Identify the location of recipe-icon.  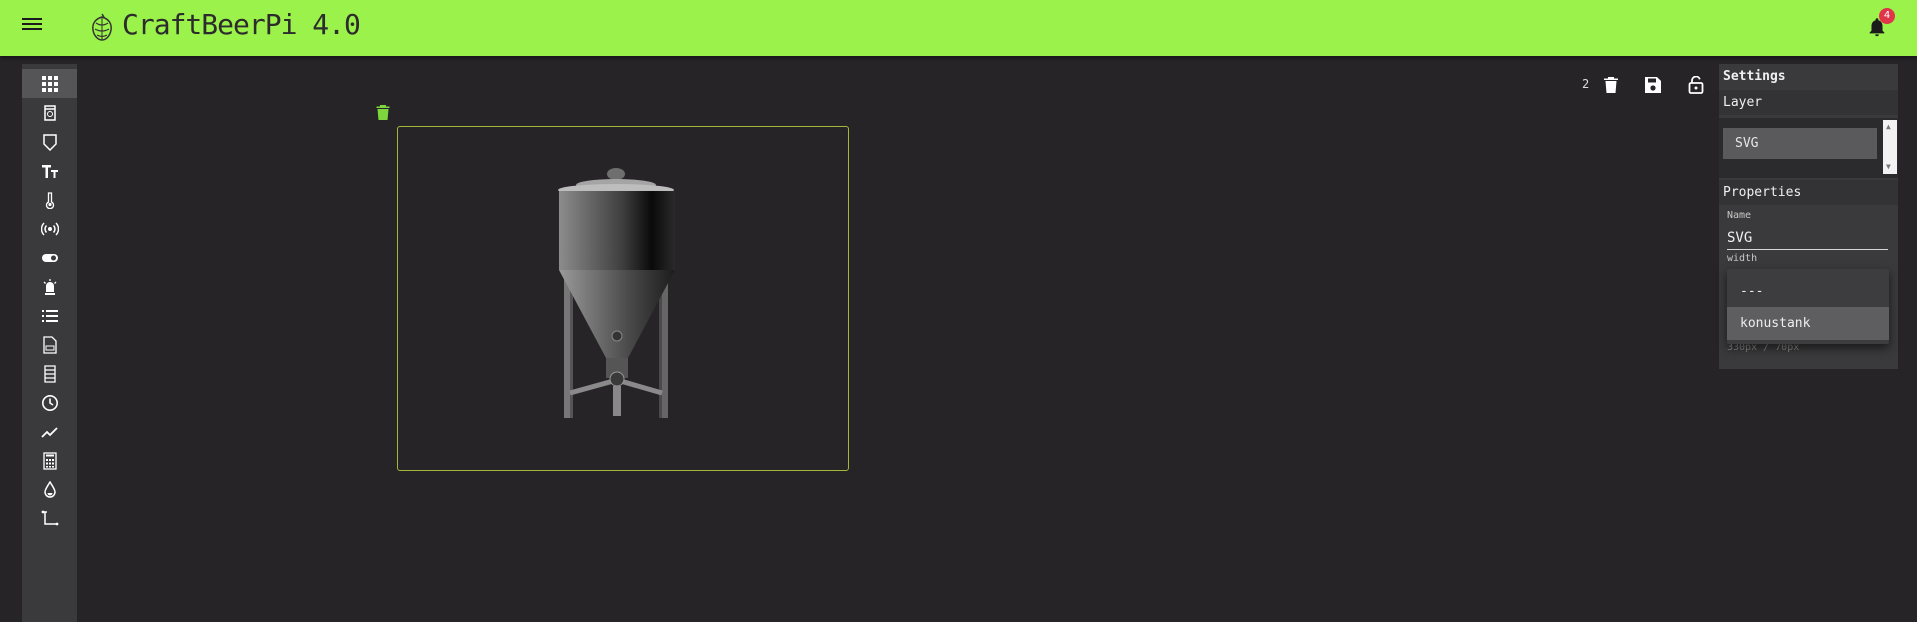
(49, 344).